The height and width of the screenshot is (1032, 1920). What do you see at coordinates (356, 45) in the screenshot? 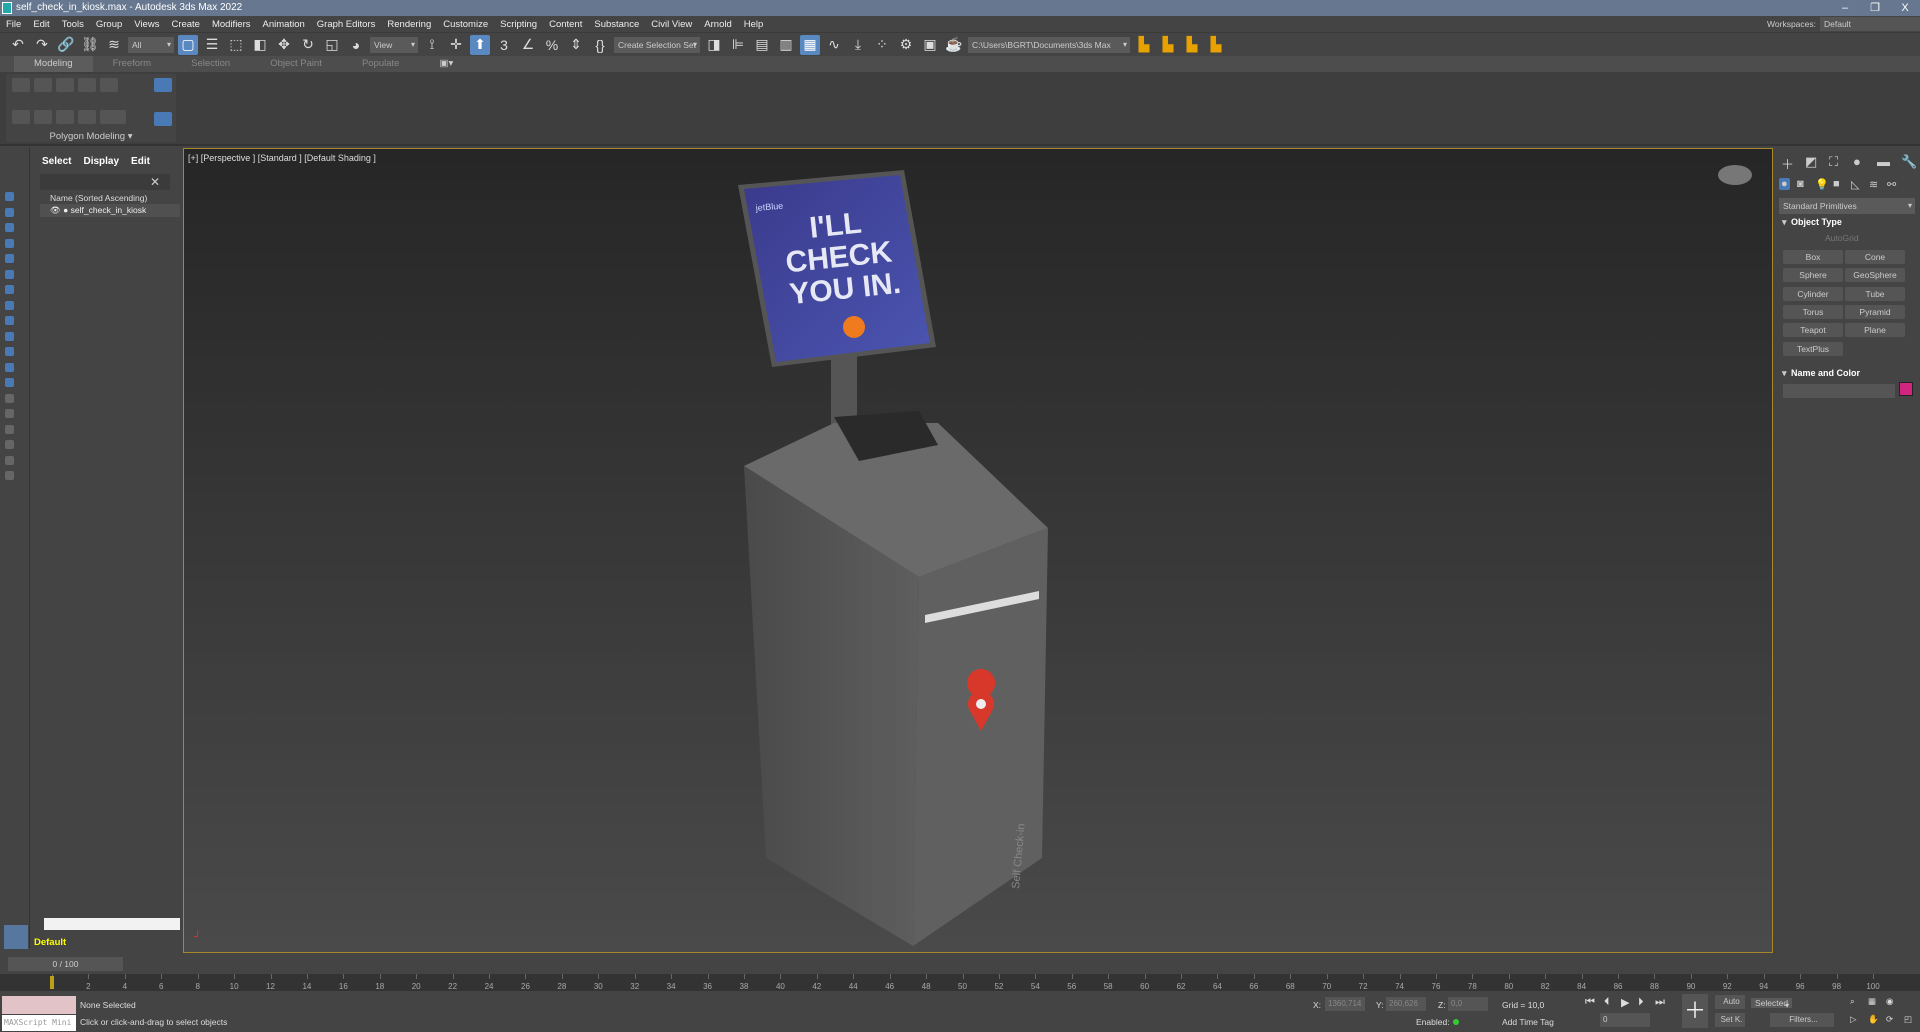
I see `placement-icon: ◕` at bounding box center [356, 45].